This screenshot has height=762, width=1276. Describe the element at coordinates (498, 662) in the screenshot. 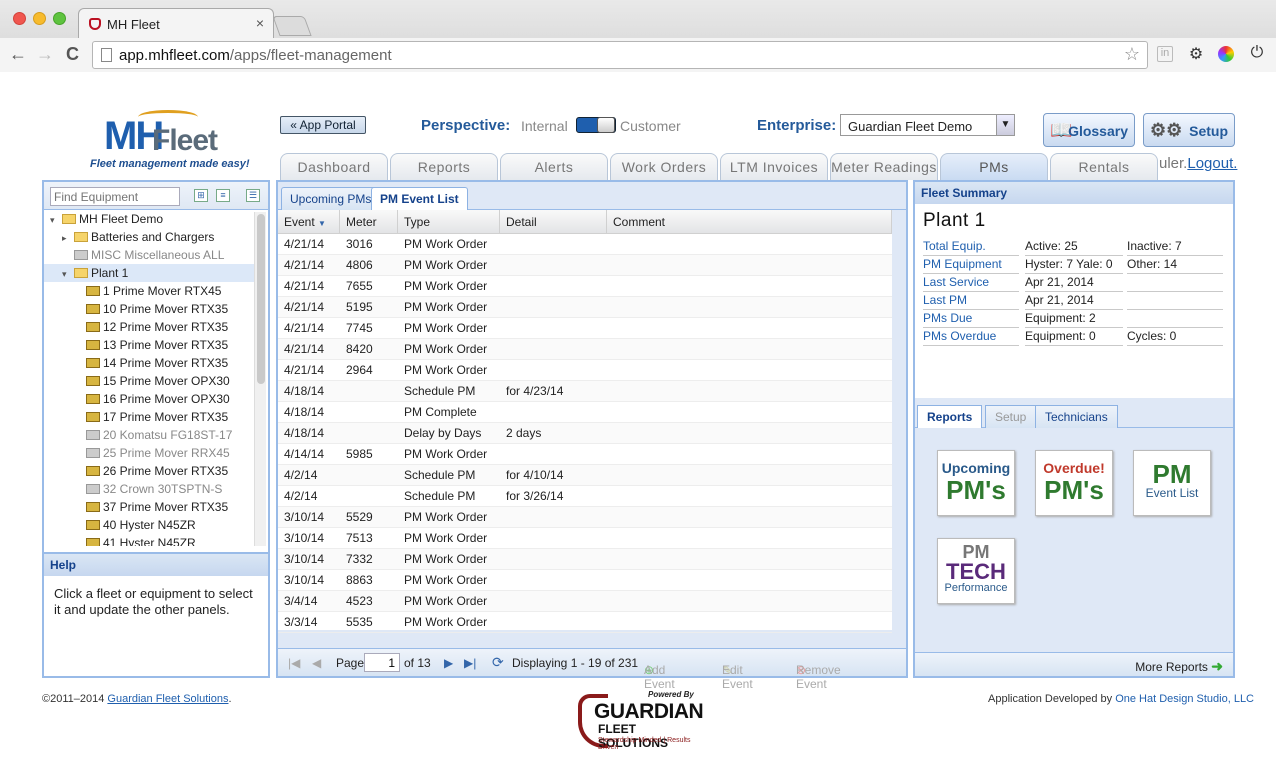

I see `refresh-icon: ⟳` at that location.